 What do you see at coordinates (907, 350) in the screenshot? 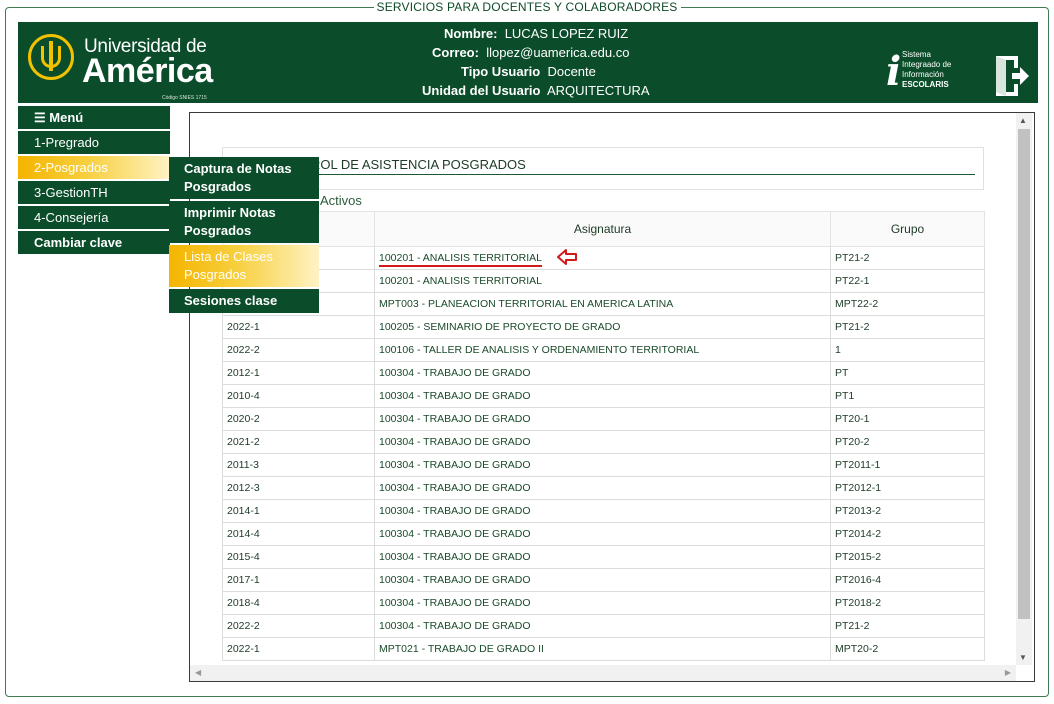
I see `cell-grupo: 1` at bounding box center [907, 350].